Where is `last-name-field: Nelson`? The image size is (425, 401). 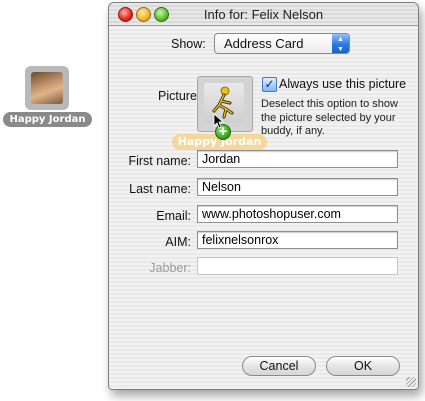 last-name-field: Nelson is located at coordinates (297, 187).